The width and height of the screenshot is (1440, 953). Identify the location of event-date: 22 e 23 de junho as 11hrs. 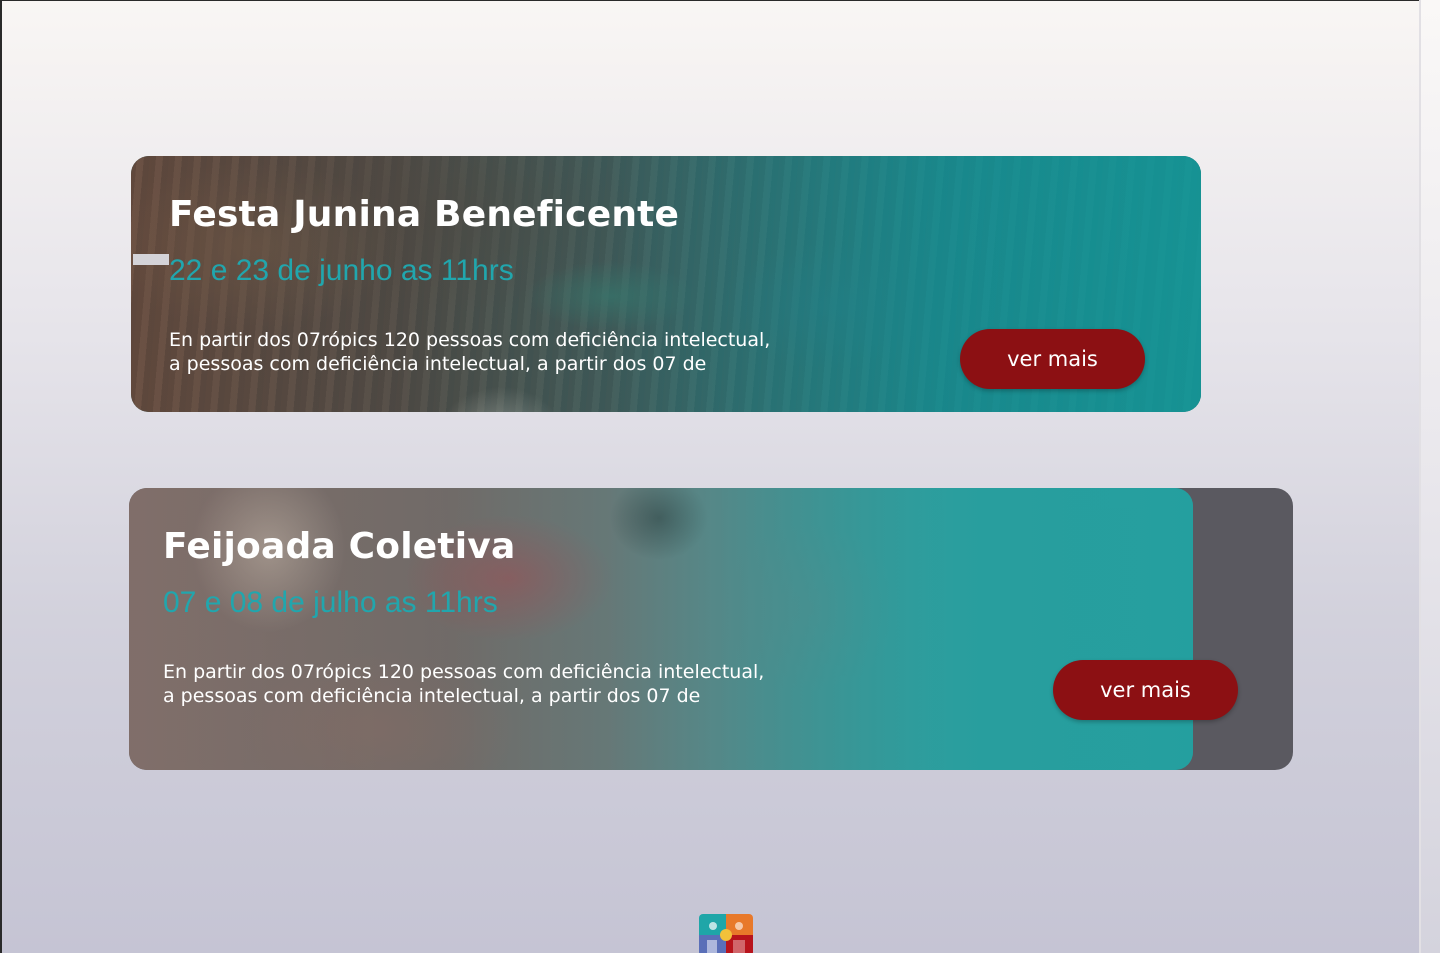
(341, 270).